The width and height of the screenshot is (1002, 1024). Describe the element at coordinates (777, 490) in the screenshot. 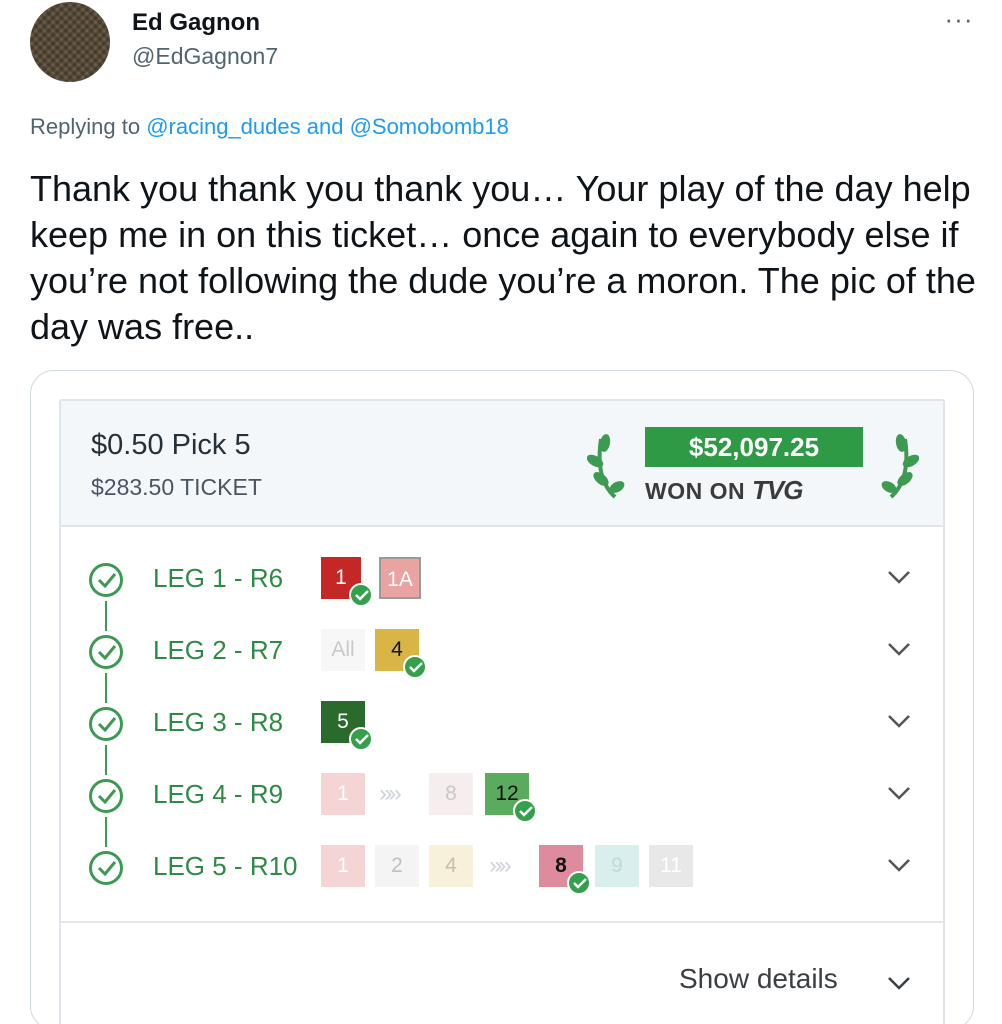

I see `tvg-logo: TVG` at that location.